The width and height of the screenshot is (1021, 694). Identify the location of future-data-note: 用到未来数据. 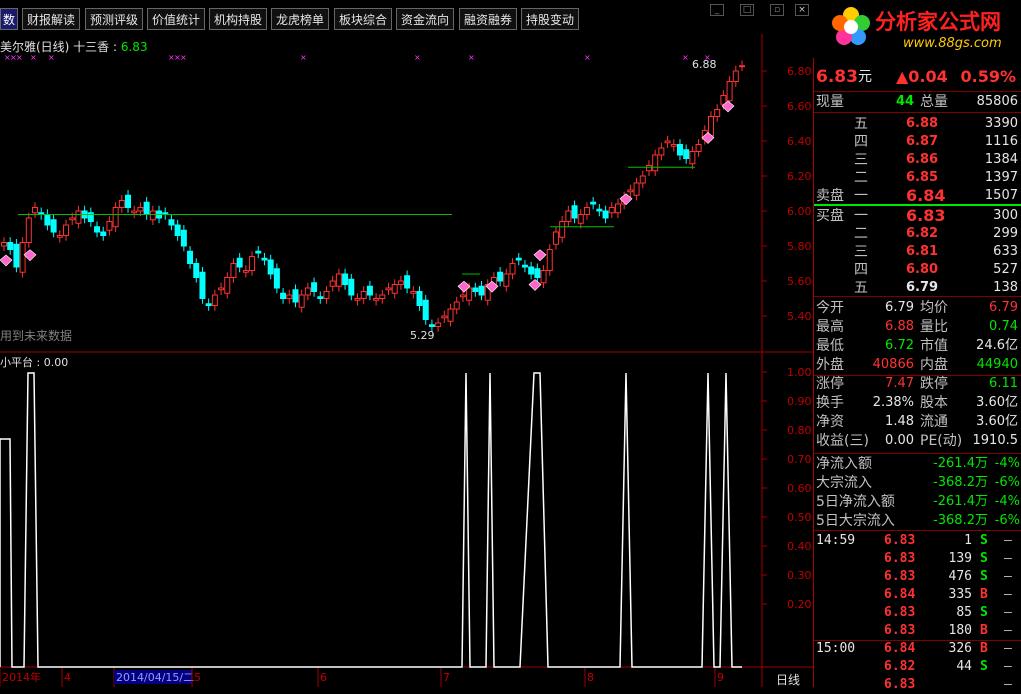
(36, 336).